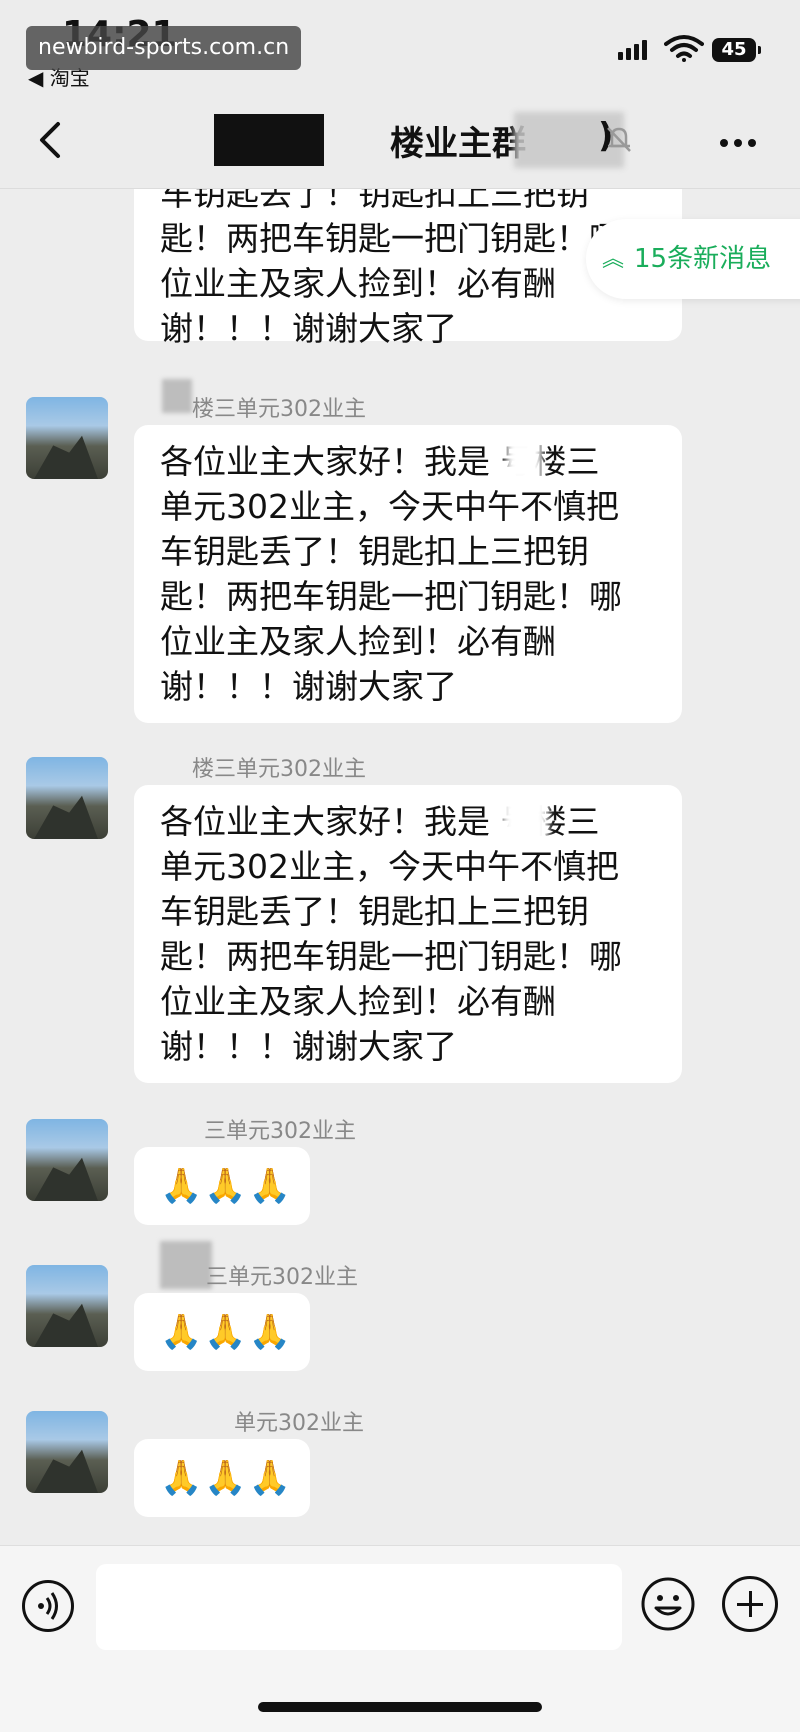  I want to click on sender-name: 单元302业主, so click(299, 1423).